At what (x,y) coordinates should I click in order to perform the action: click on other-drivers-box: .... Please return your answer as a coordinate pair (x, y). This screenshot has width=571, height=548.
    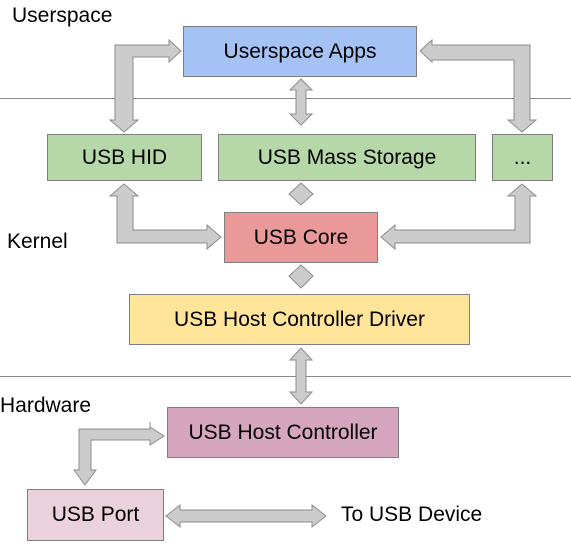
    Looking at the image, I should click on (522, 157).